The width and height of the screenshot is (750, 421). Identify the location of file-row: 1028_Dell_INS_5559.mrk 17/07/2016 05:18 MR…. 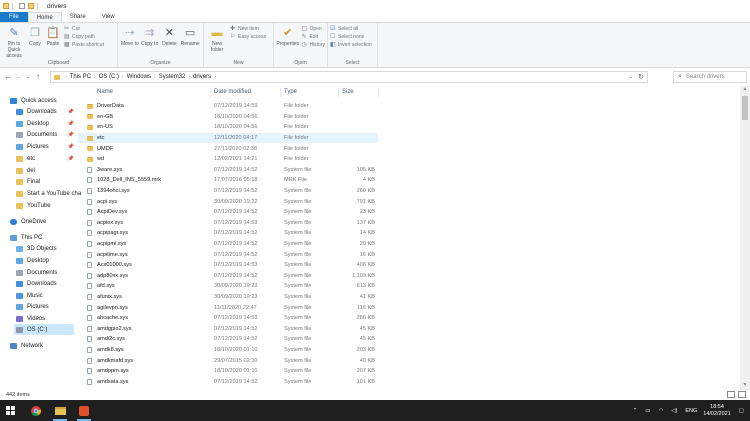
(228, 180).